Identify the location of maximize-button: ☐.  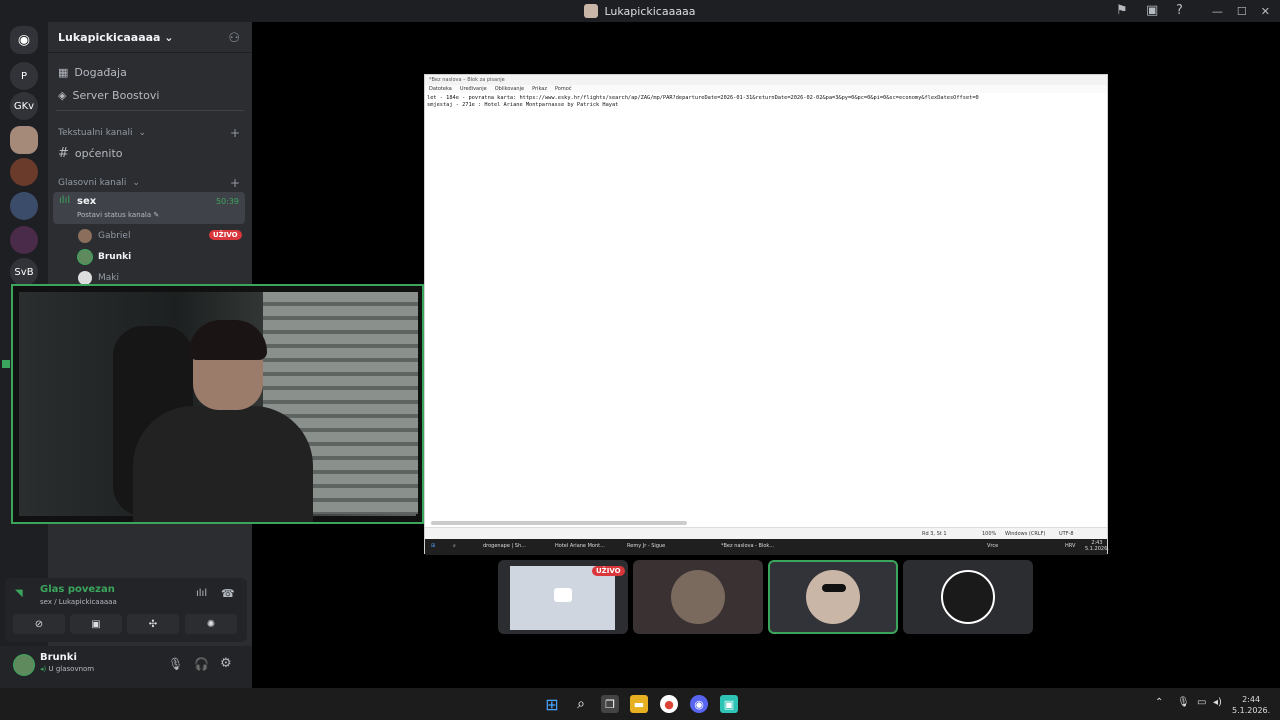
(1242, 11).